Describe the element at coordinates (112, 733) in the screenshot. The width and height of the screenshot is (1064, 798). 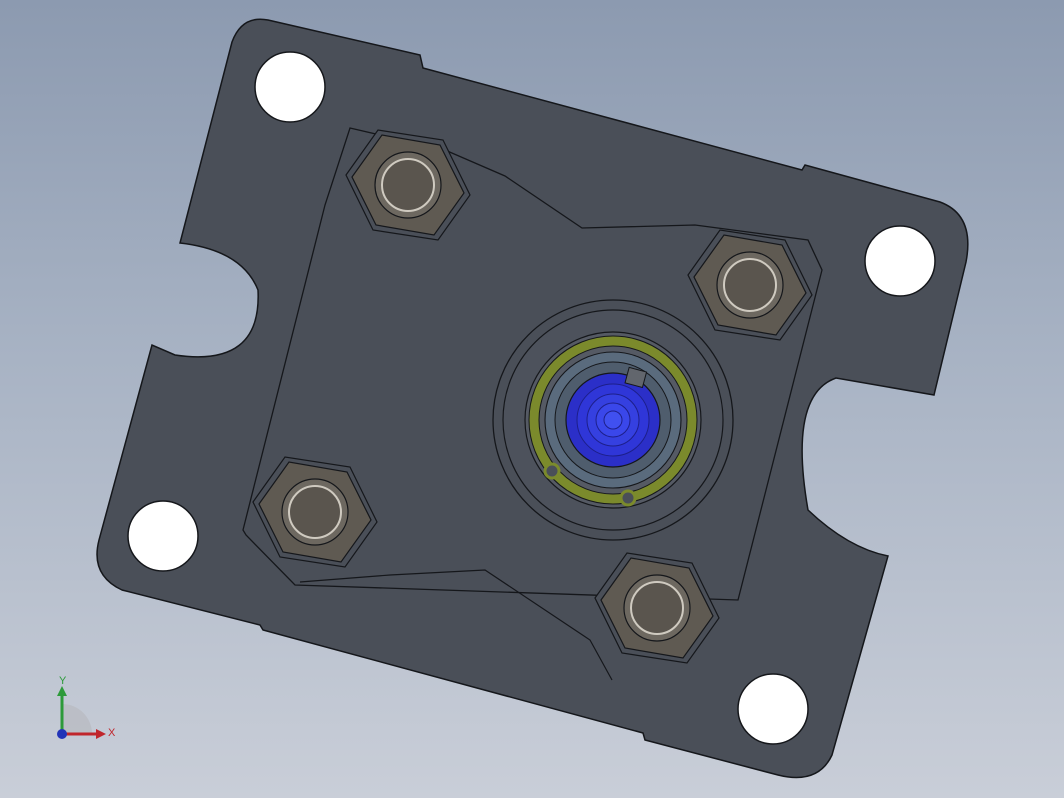
I see `x-axis-label: X` at that location.